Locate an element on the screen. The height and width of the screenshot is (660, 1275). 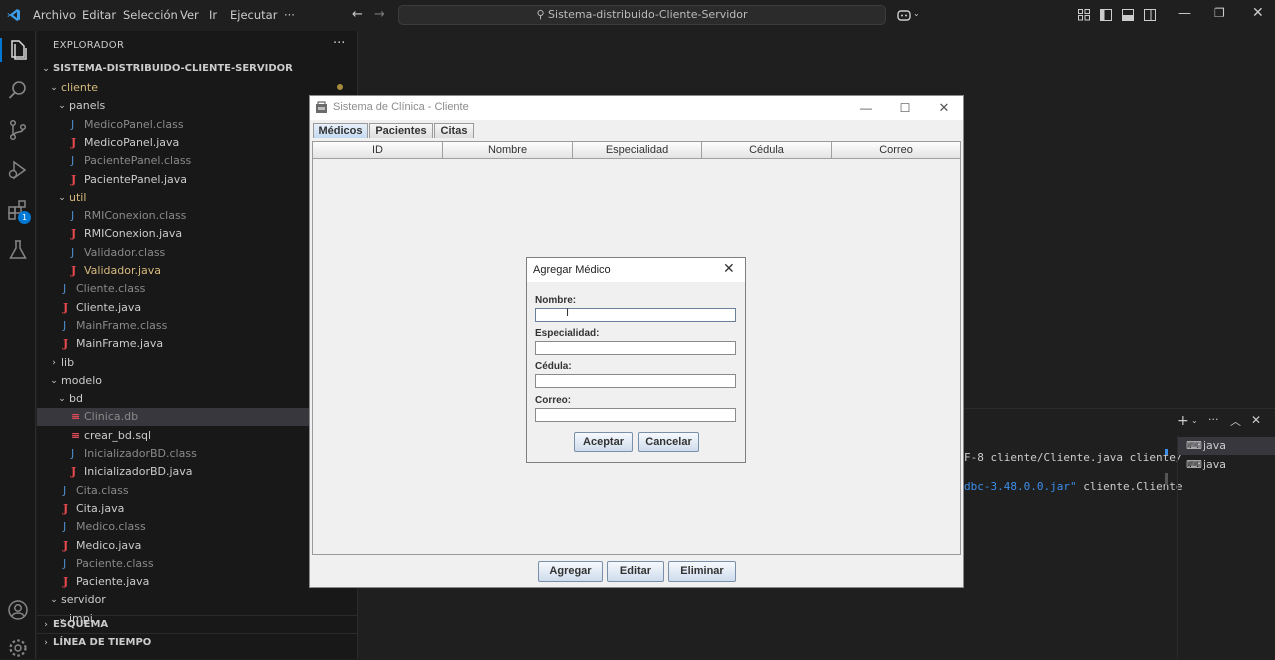
cedula-input is located at coordinates (635, 381).